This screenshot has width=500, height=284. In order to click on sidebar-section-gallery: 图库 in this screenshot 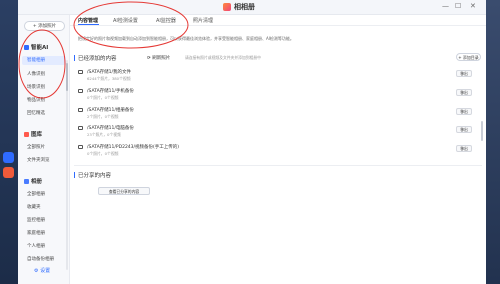, I will do `click(33, 134)`.